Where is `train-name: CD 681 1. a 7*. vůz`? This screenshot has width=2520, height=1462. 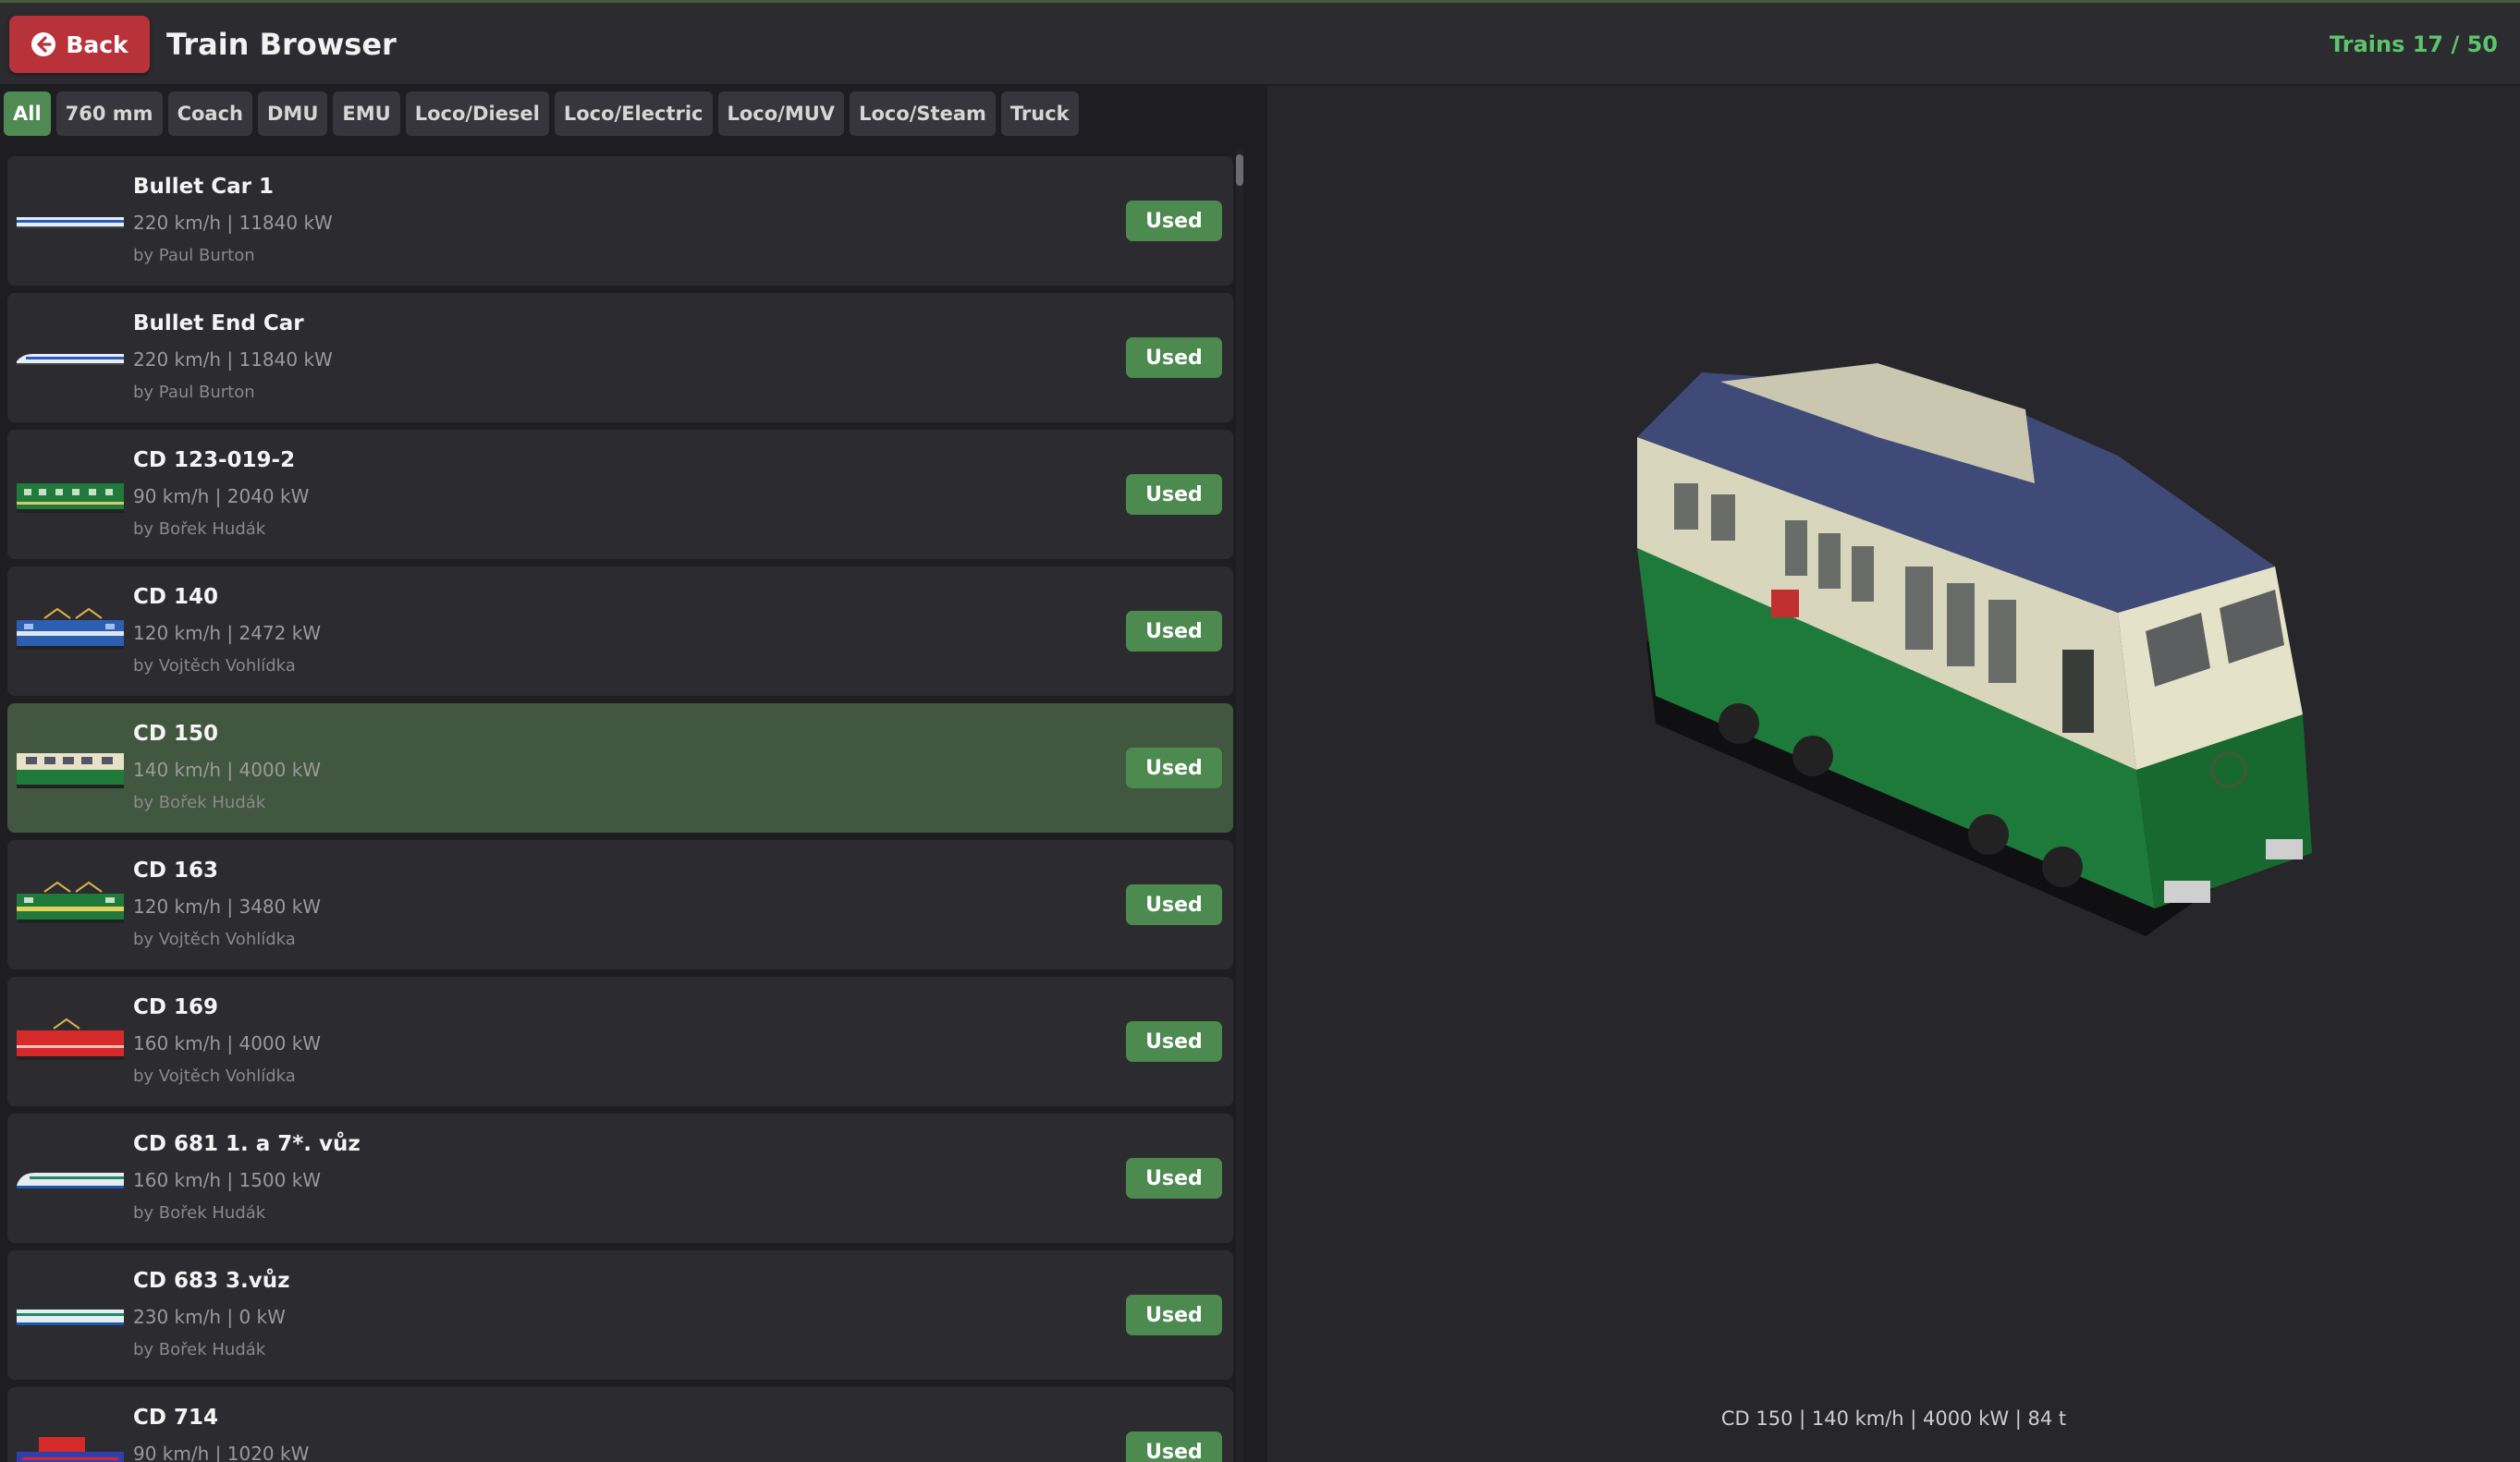 train-name: CD 681 1. a 7*. vůz is located at coordinates (247, 1144).